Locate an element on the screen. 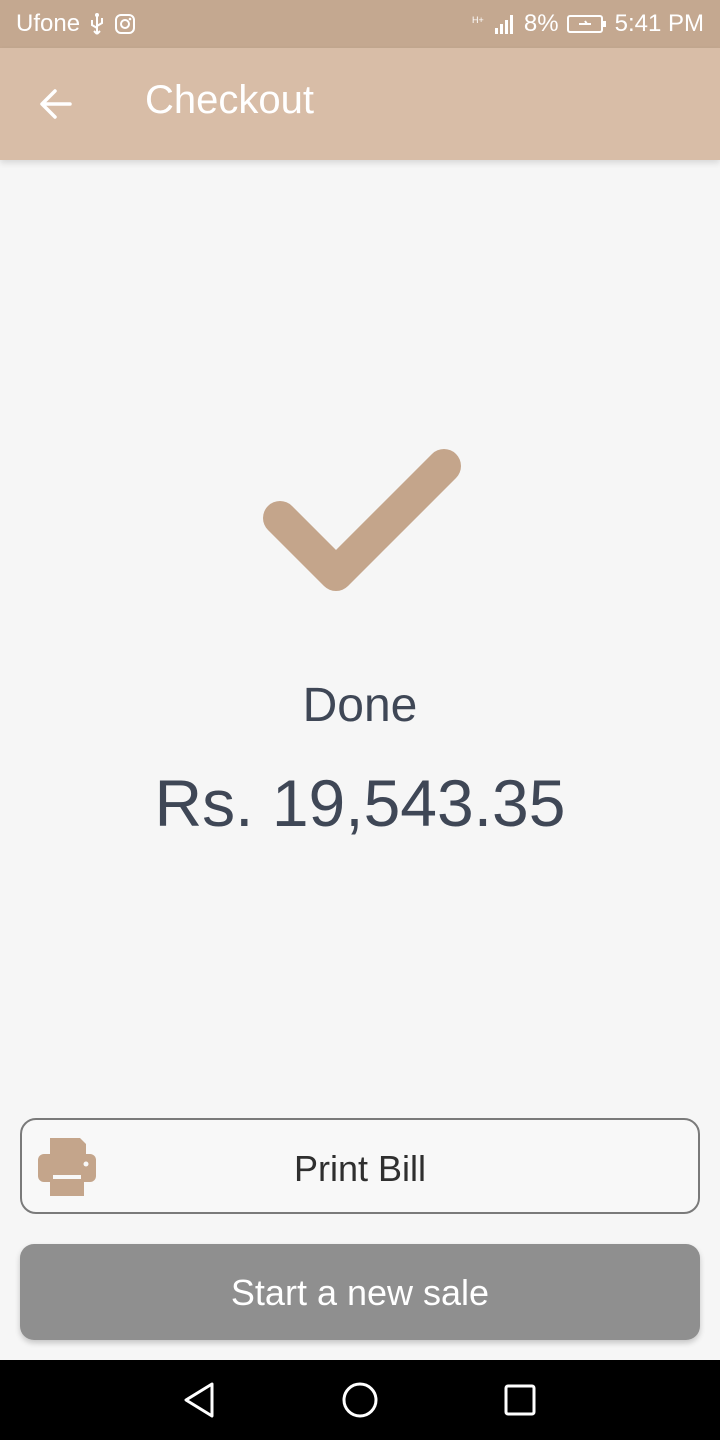  recents-square-icon is located at coordinates (520, 1400).